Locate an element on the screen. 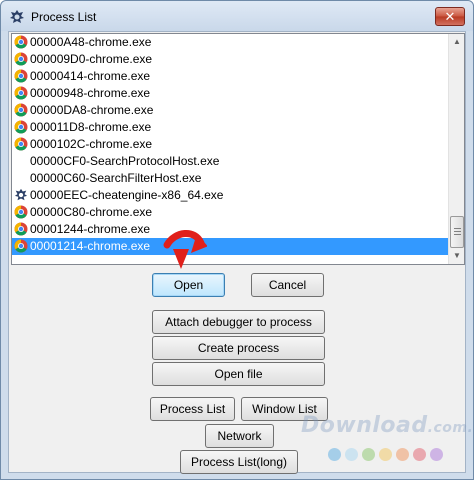 Image resolution: width=474 pixels, height=480 pixels. process-row: 0000102C-chrome.exe is located at coordinates (231, 144).